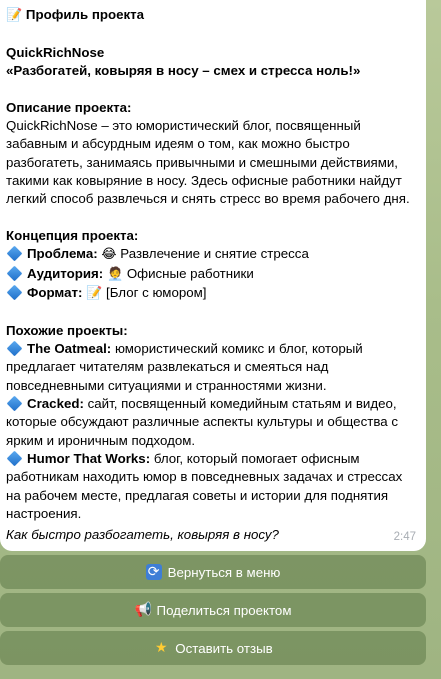 The image size is (441, 679). Describe the element at coordinates (404, 536) in the screenshot. I see `message-time: 2:47` at that location.